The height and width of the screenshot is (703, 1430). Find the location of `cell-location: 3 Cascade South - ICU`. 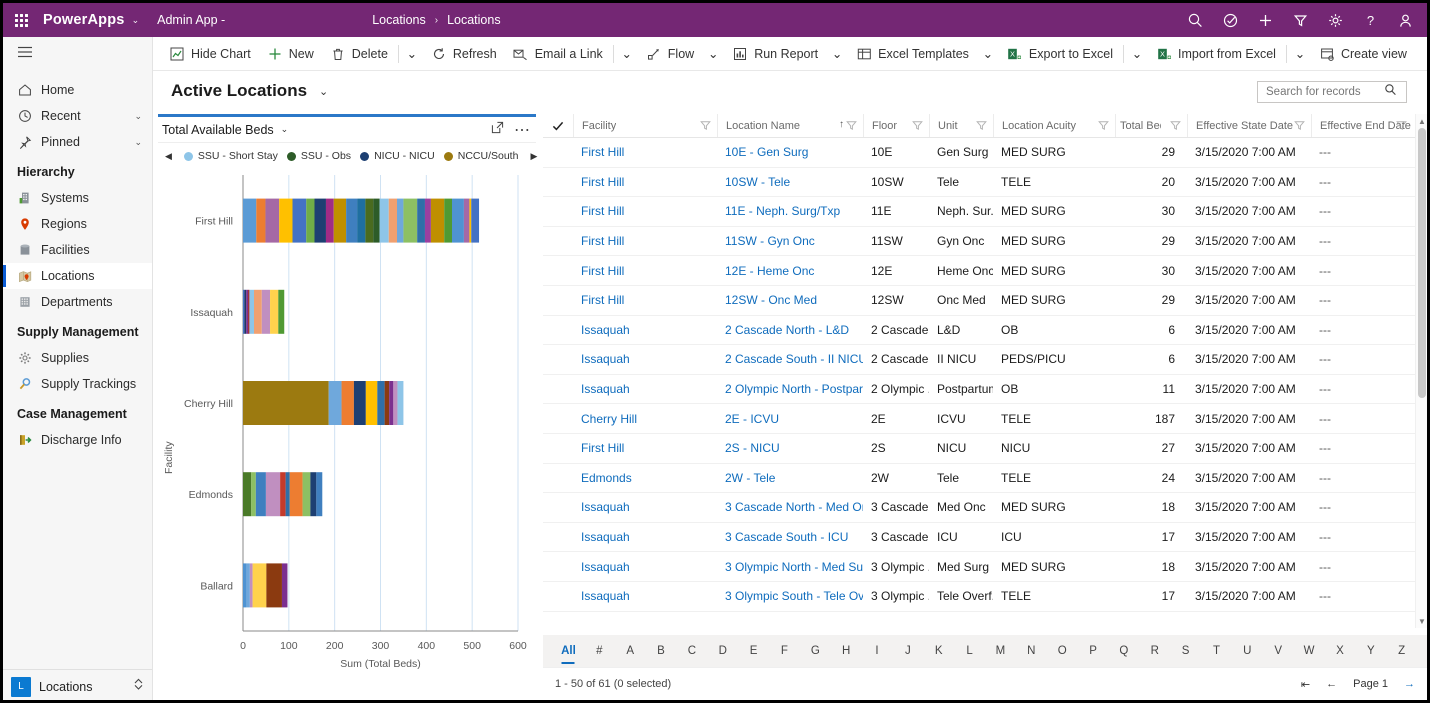

cell-location: 3 Cascade South - ICU is located at coordinates (790, 537).